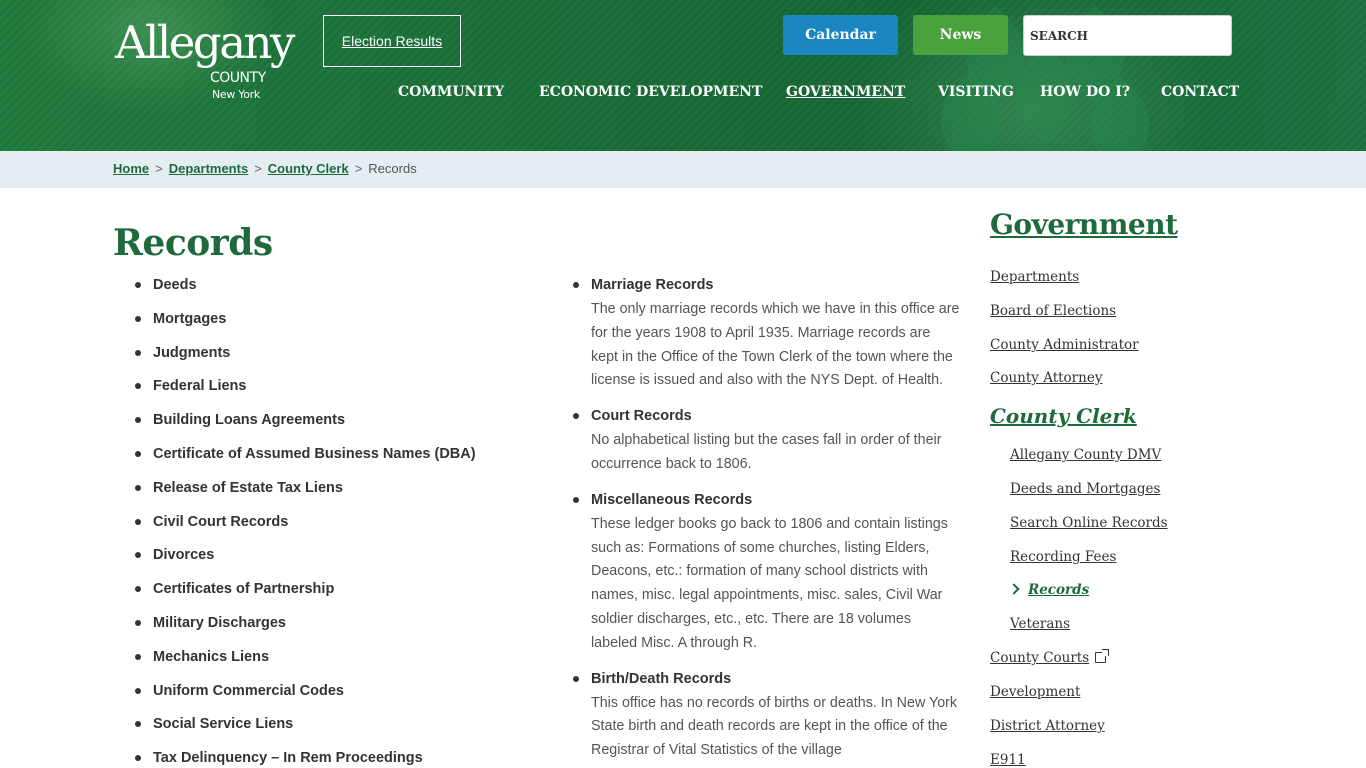  I want to click on sidebar-item-records-current: Records, so click(1049, 590).